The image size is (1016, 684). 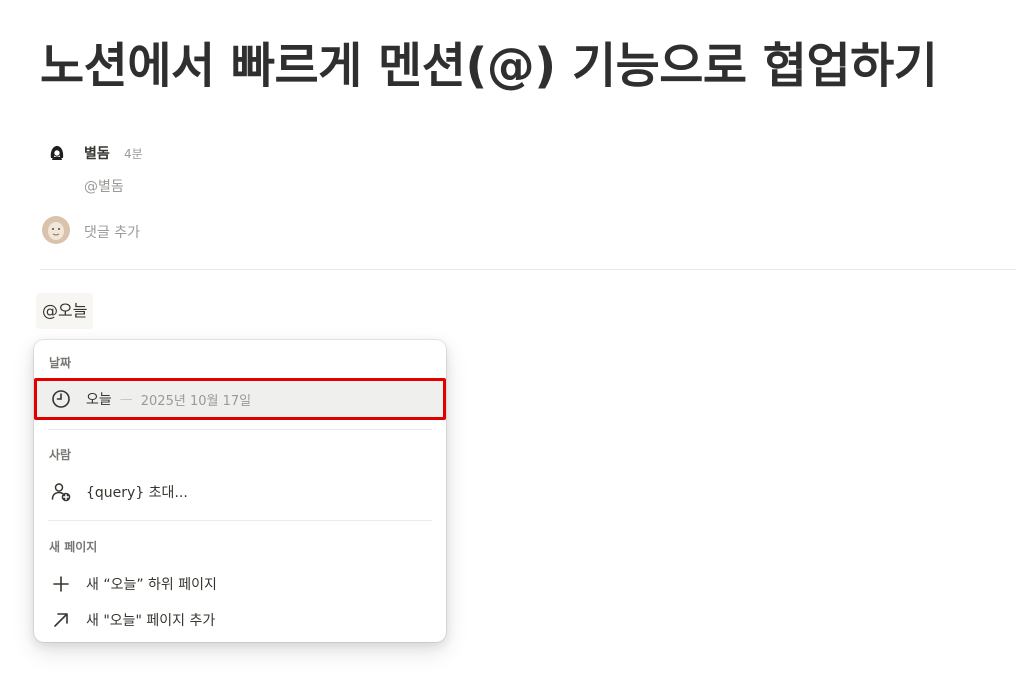 What do you see at coordinates (151, 621) in the screenshot?
I see `menu-item-add-page-label: 새 "오늘" 페이지 추가` at bounding box center [151, 621].